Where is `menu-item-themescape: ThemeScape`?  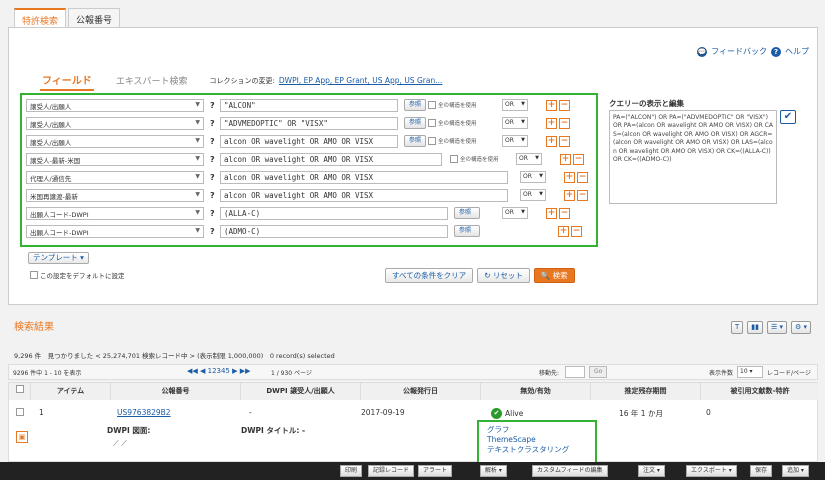
menu-item-themescape: ThemeScape is located at coordinates (537, 440).